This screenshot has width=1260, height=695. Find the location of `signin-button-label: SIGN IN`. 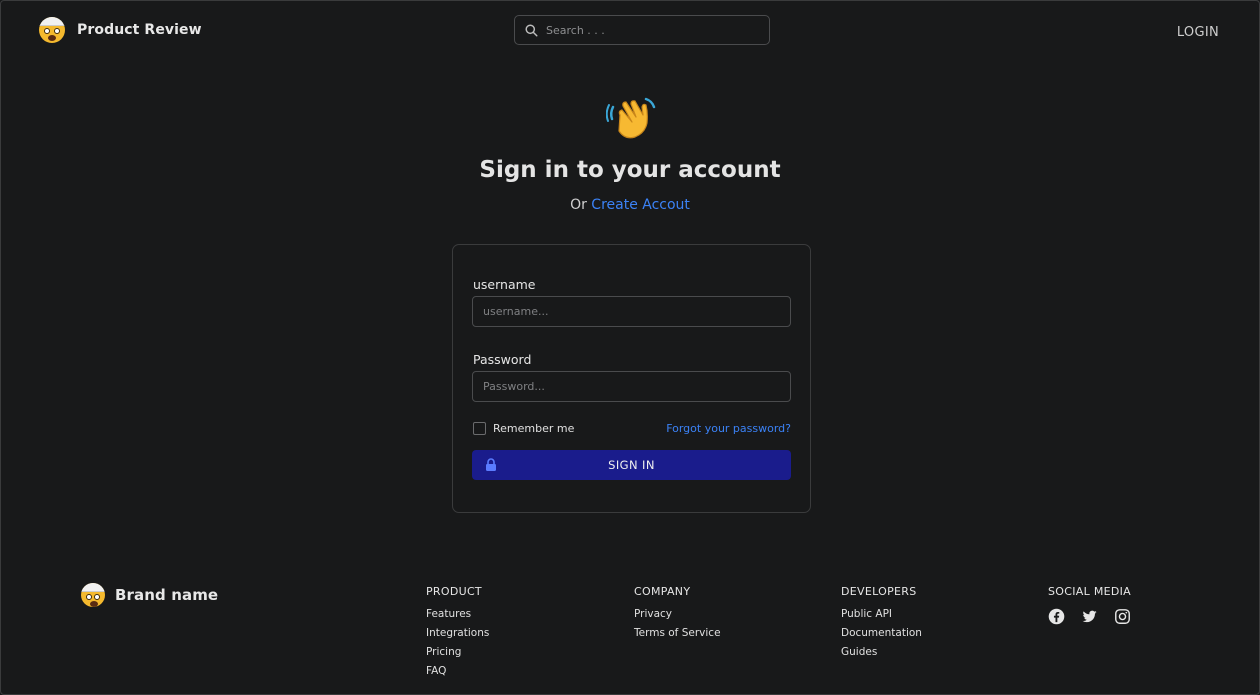

signin-button-label: SIGN IN is located at coordinates (631, 465).